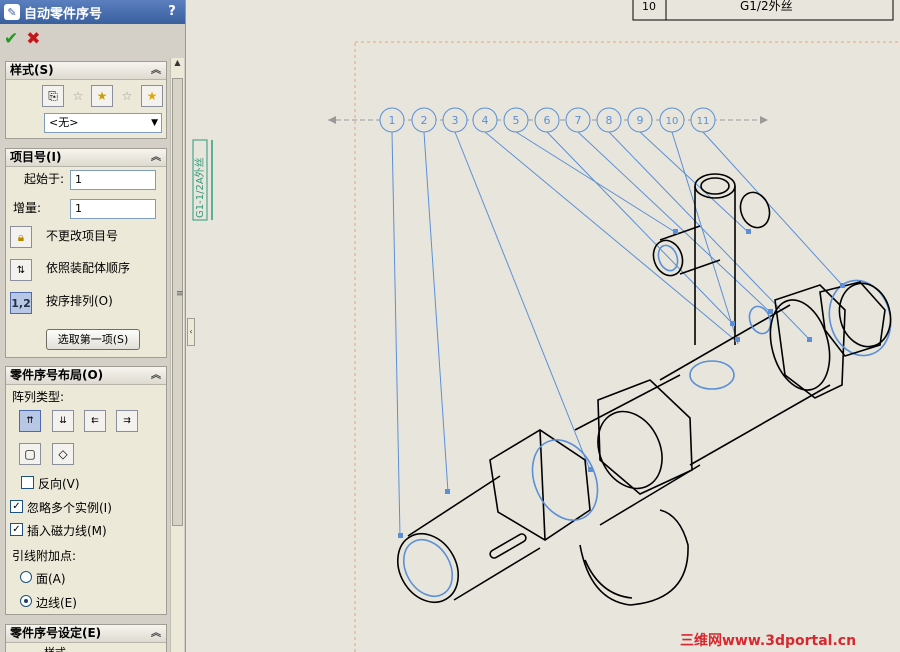 The height and width of the screenshot is (652, 900). I want to click on balloon-11: 11, so click(703, 120).